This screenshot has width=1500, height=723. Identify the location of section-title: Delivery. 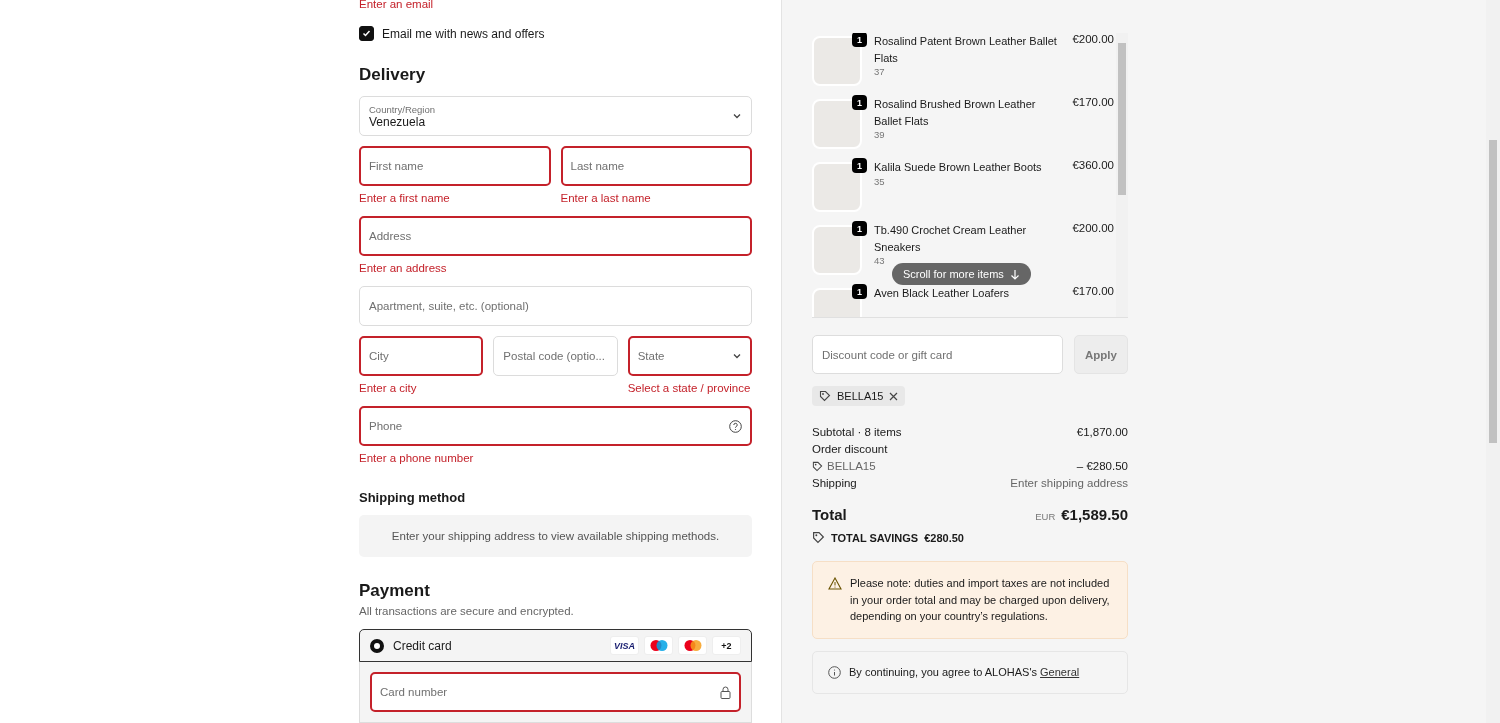
(393, 75).